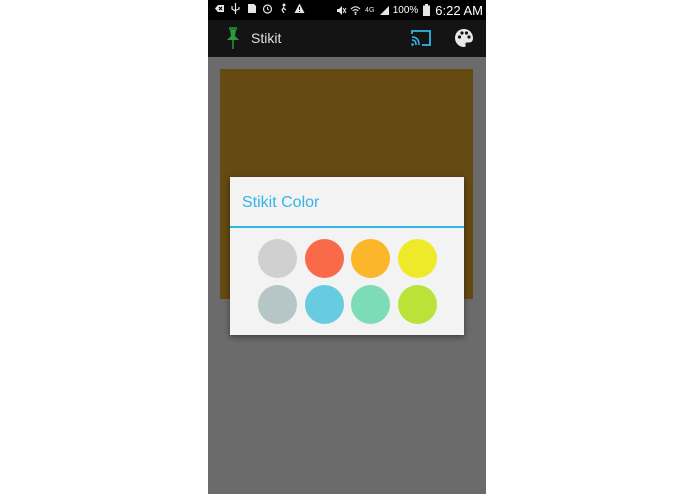  What do you see at coordinates (283, 8) in the screenshot?
I see `step-counter-icon` at bounding box center [283, 8].